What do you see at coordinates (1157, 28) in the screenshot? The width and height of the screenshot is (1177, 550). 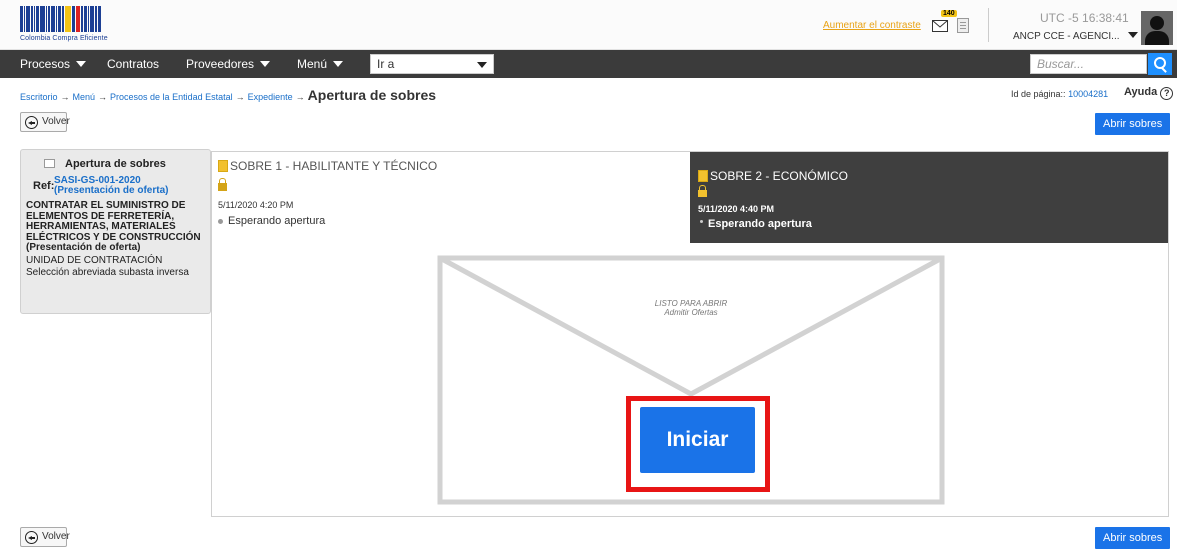 I see `avatar` at bounding box center [1157, 28].